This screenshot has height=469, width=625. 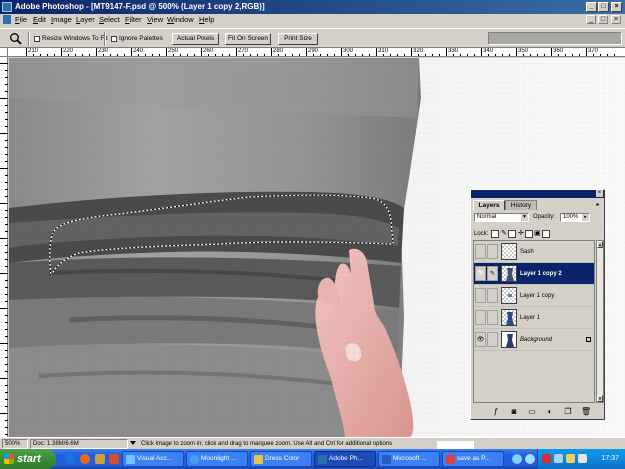 I want to click on scroll-down-icon: ▼, so click(x=600, y=398).